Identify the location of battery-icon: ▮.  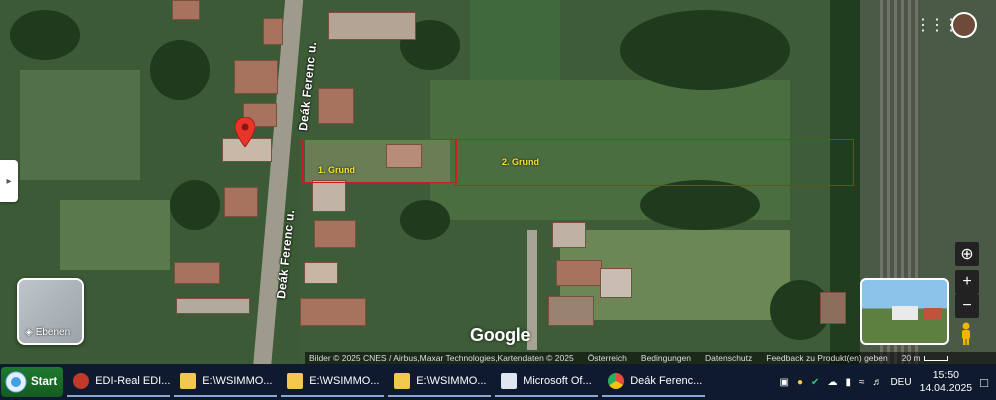
(848, 382).